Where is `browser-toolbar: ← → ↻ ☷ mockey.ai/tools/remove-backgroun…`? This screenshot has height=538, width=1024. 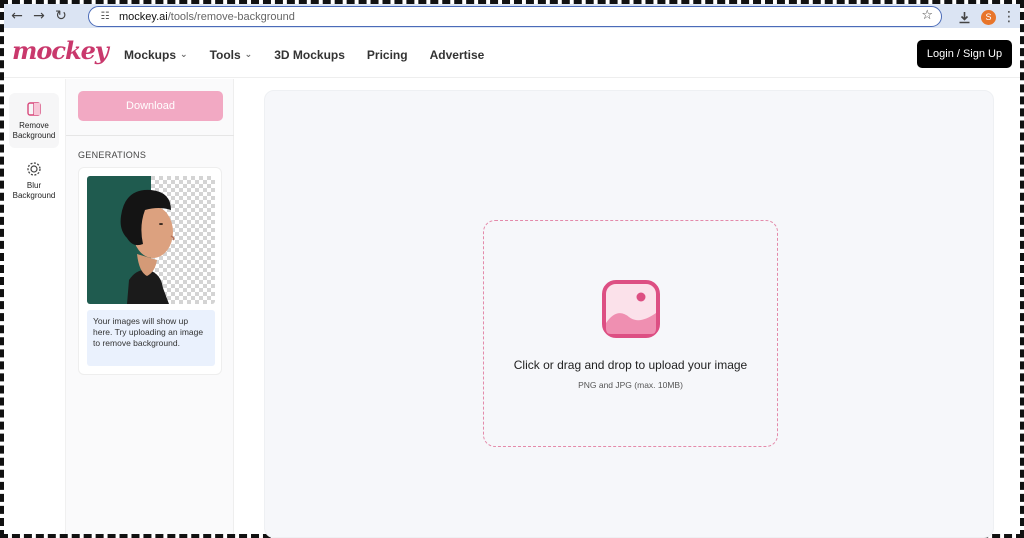
browser-toolbar: ← → ↻ ☷ mockey.ai/tools/remove-backgroun… is located at coordinates (512, 16).